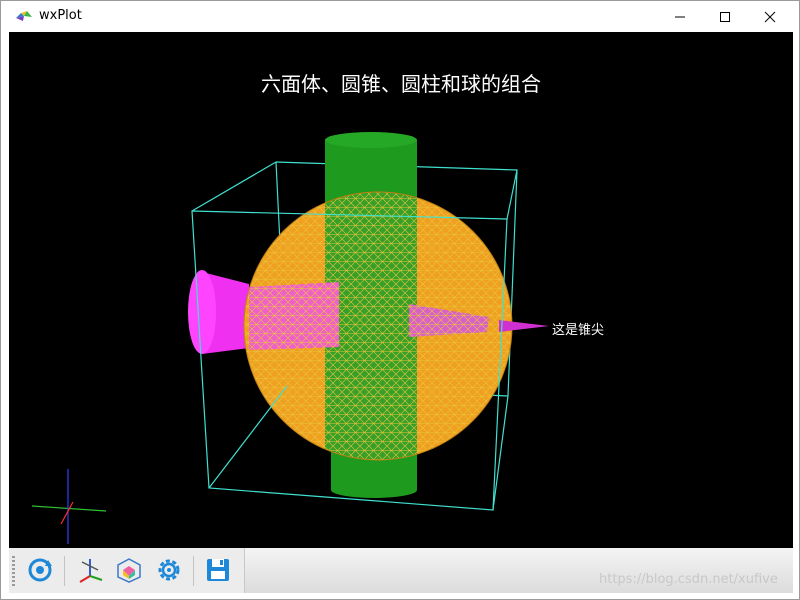  I want to click on cone-tip-annotation: 这是锥尖, so click(578, 330).